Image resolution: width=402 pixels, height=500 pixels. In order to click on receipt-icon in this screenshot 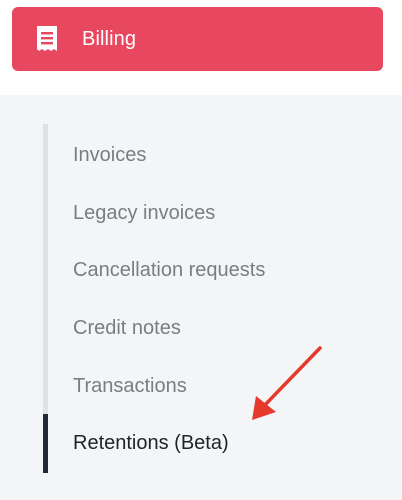, I will do `click(47, 39)`.